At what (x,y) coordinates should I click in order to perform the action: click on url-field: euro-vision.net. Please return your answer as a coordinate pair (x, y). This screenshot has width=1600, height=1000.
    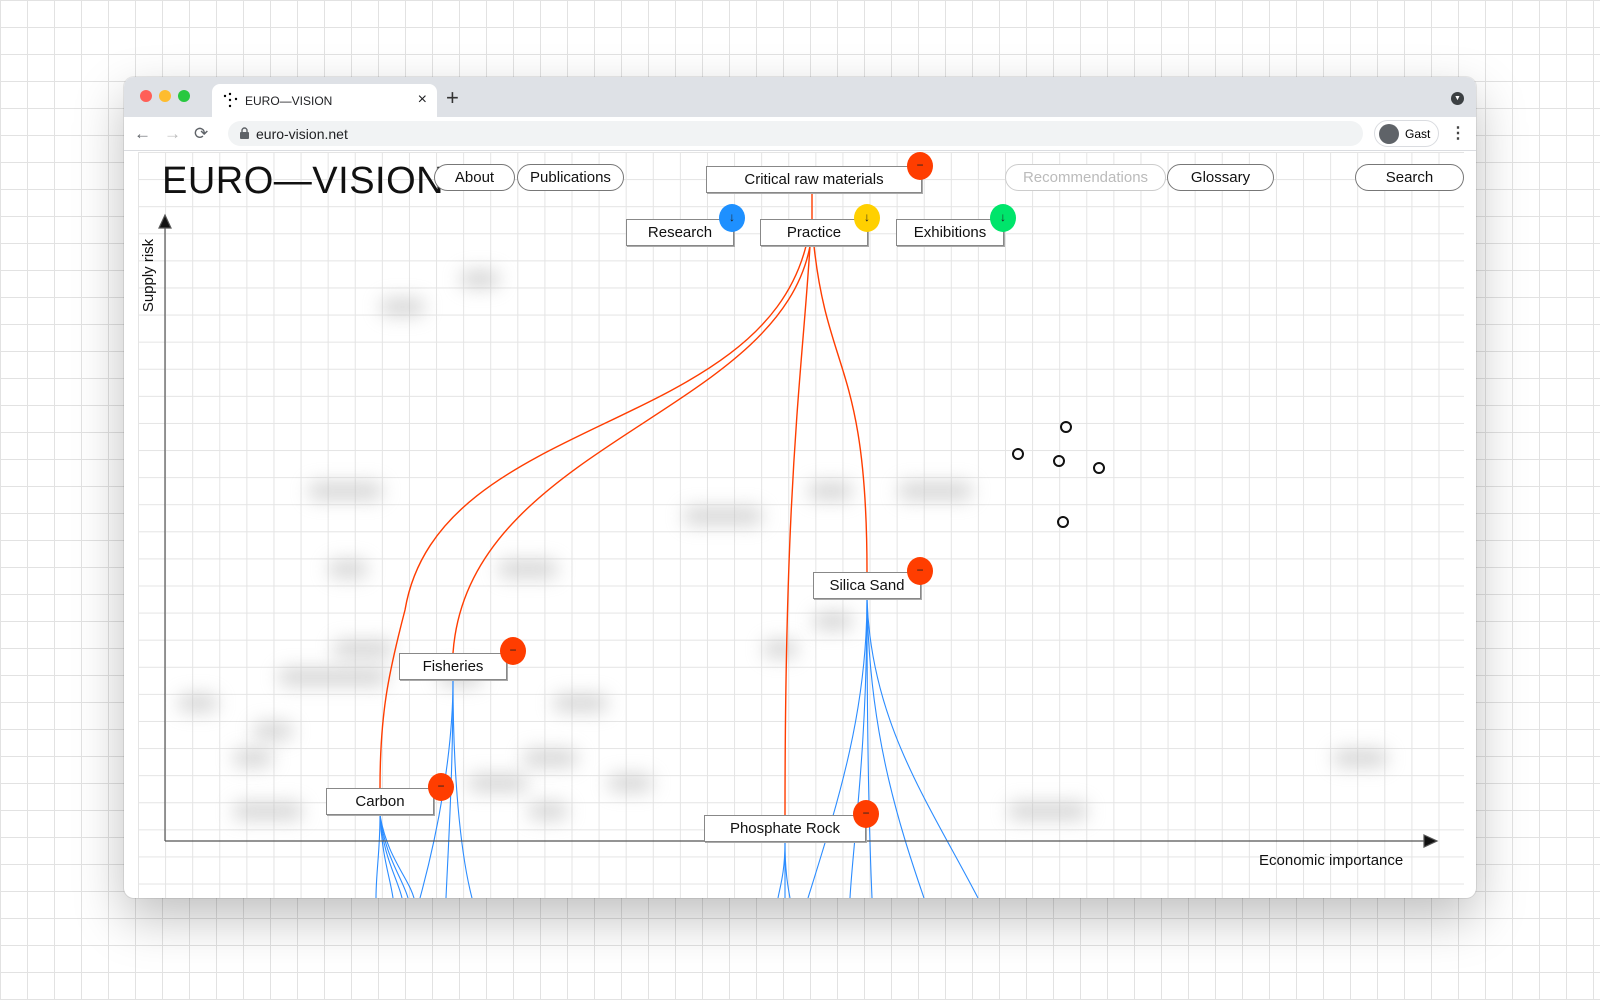
    Looking at the image, I should click on (795, 133).